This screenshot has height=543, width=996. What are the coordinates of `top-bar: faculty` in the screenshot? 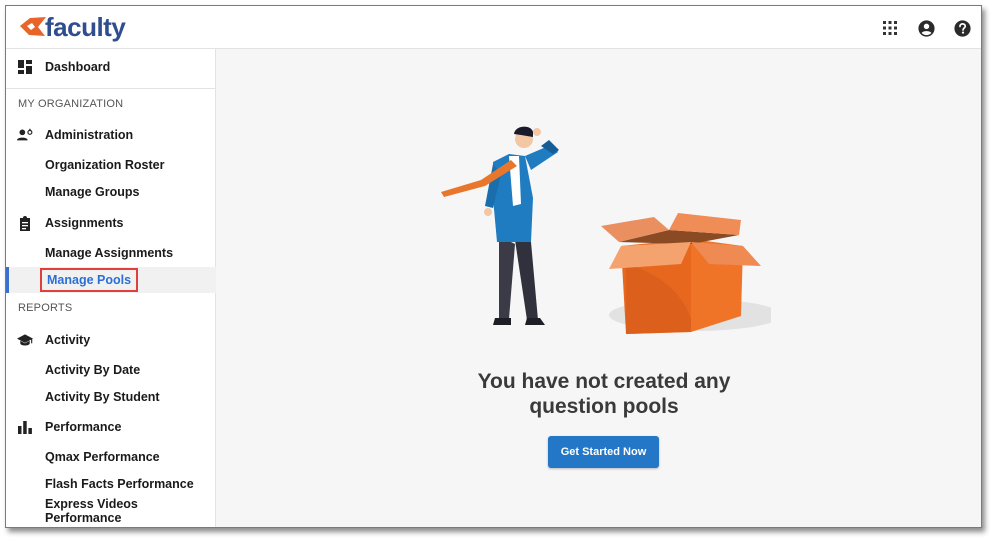 It's located at (493, 27).